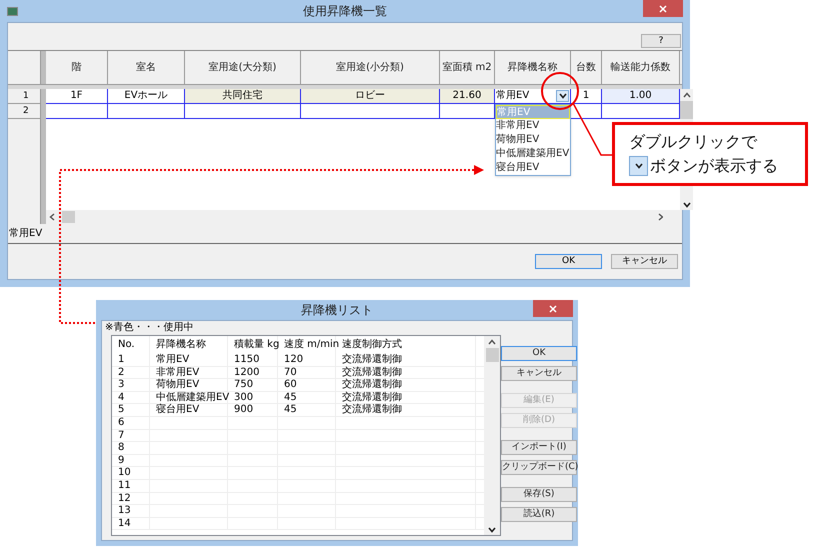 The height and width of the screenshot is (551, 816). What do you see at coordinates (124, 523) in the screenshot?
I see `list-cell: 14` at bounding box center [124, 523].